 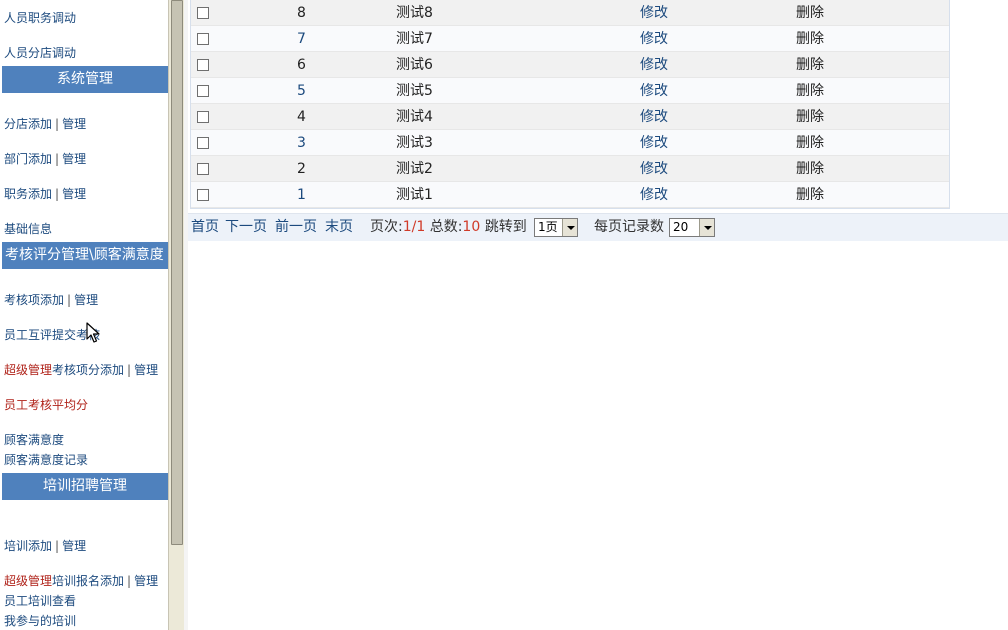 I want to click on branch-add-link: 添加, so click(x=40, y=124).